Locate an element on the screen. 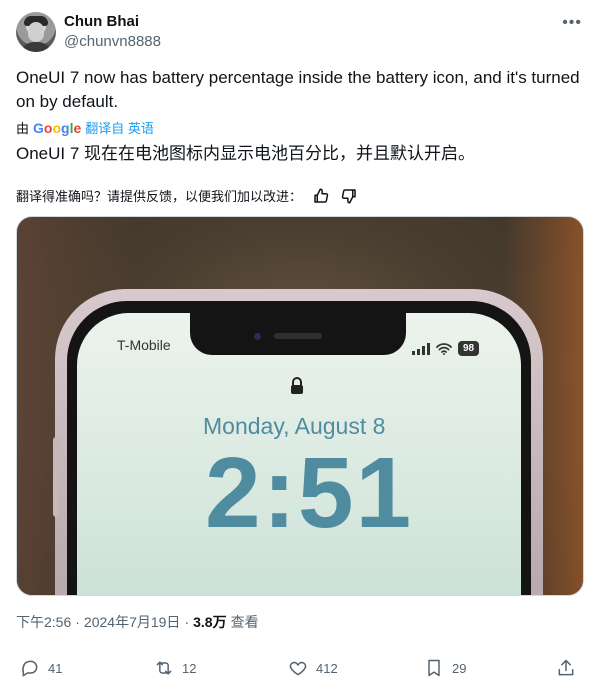 The image size is (598, 694). like-button: 412 is located at coordinates (313, 668).